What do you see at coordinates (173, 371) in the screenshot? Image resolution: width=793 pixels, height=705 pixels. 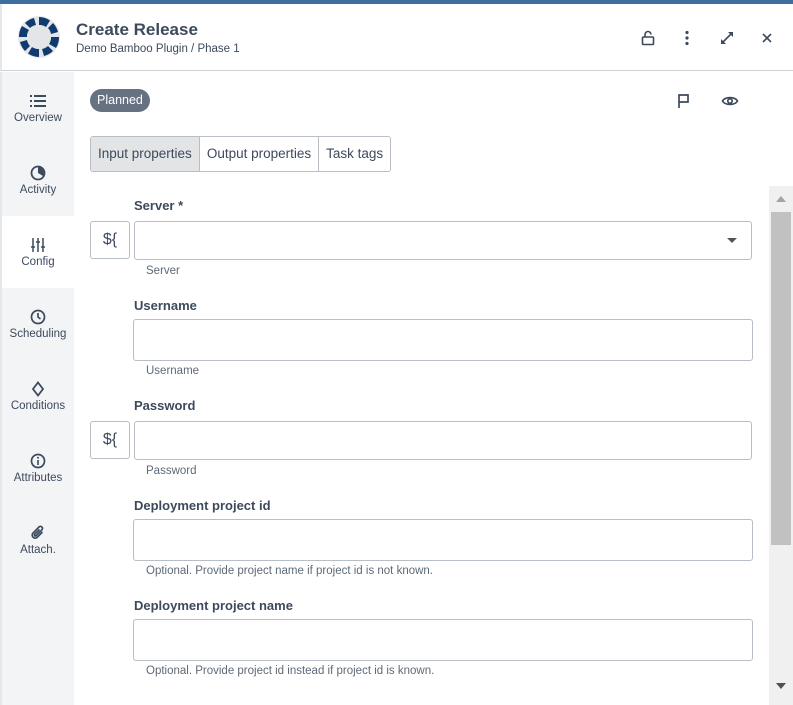 I see `username-help: Username` at bounding box center [173, 371].